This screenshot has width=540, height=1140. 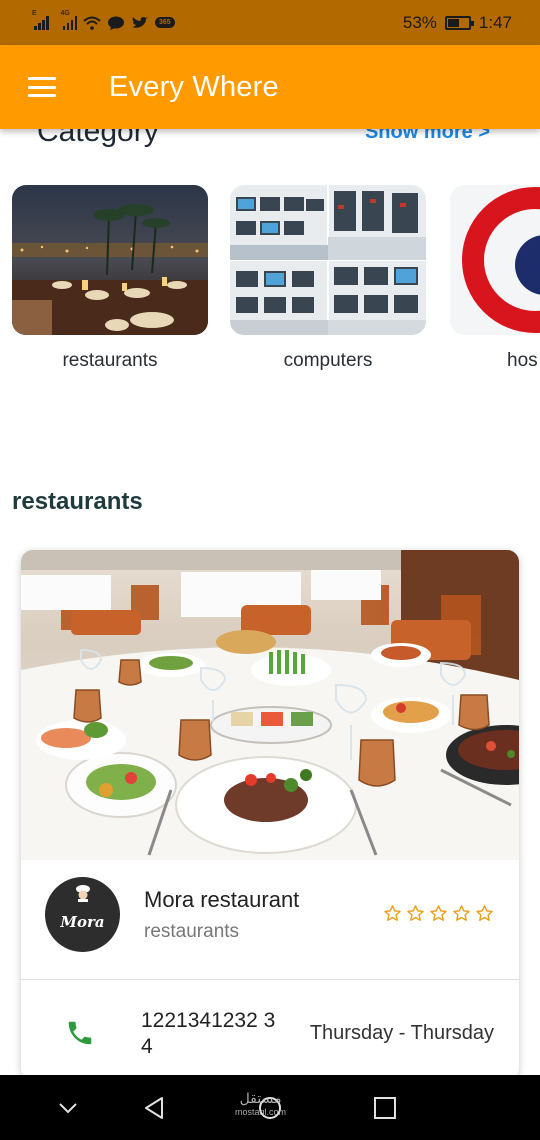 What do you see at coordinates (155, 1108) in the screenshot?
I see `back-triangle-icon` at bounding box center [155, 1108].